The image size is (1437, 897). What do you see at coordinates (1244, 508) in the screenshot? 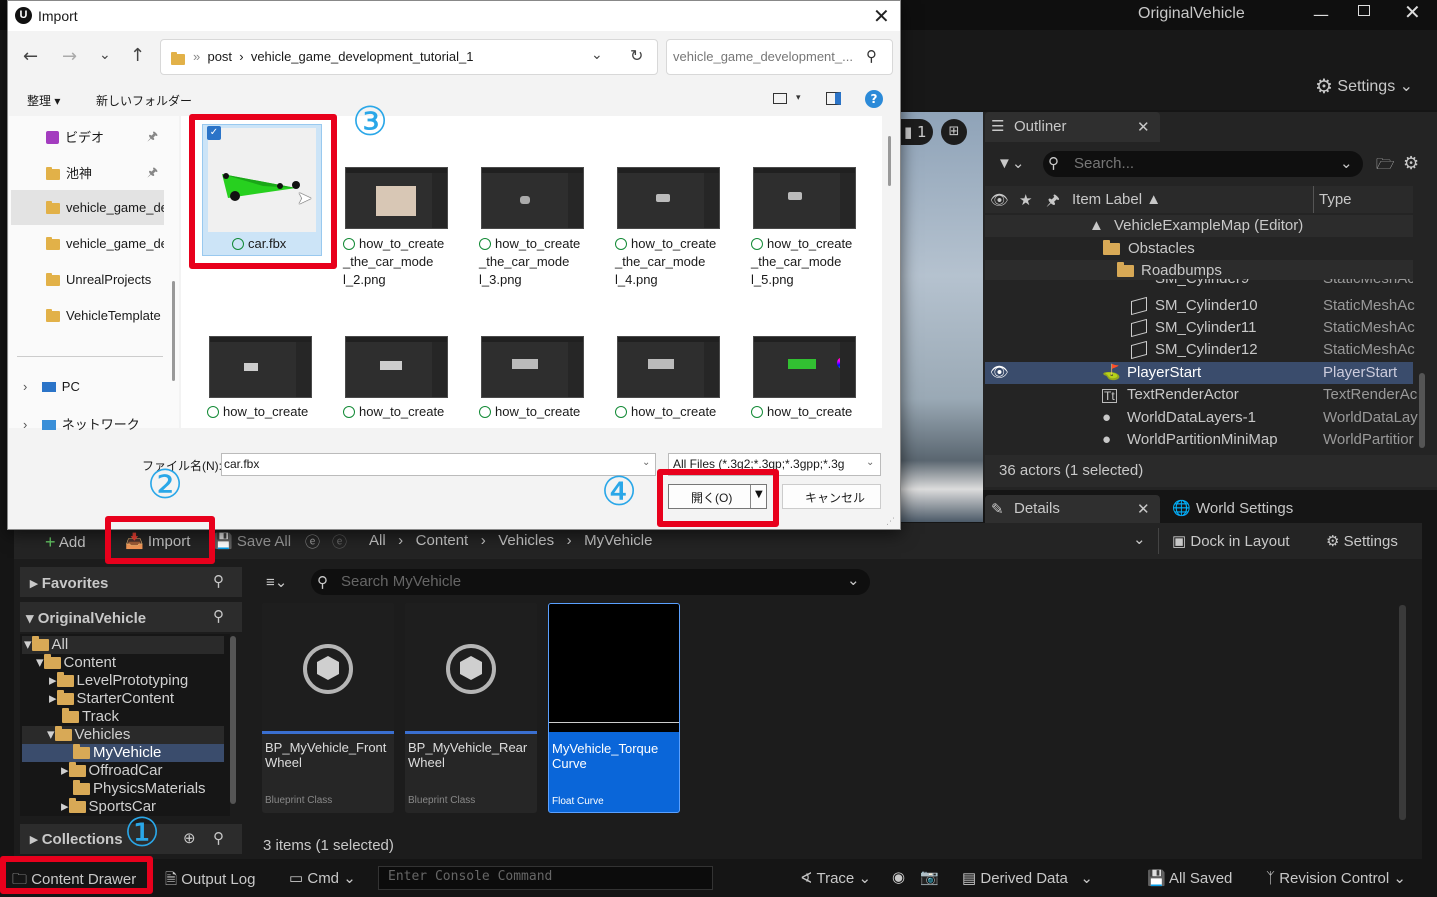
I see `world-settings-tab: World Settings` at bounding box center [1244, 508].